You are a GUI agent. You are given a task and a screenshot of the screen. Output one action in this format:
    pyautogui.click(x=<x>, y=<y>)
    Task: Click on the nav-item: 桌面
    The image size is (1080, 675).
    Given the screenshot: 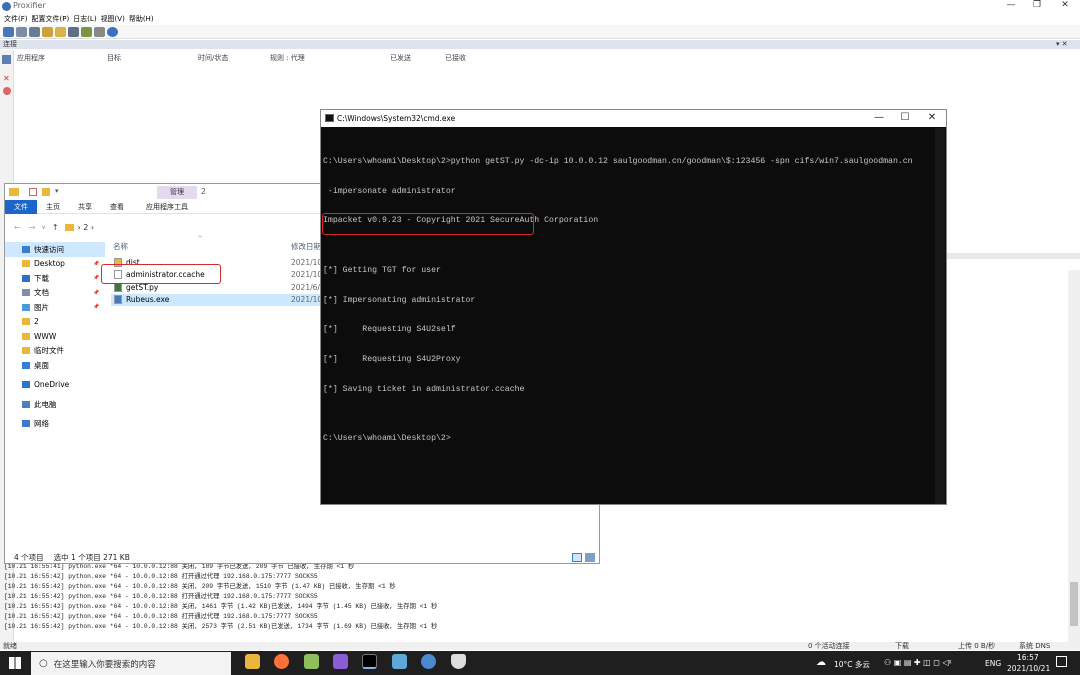 What is the action you would take?
    pyautogui.click(x=55, y=365)
    